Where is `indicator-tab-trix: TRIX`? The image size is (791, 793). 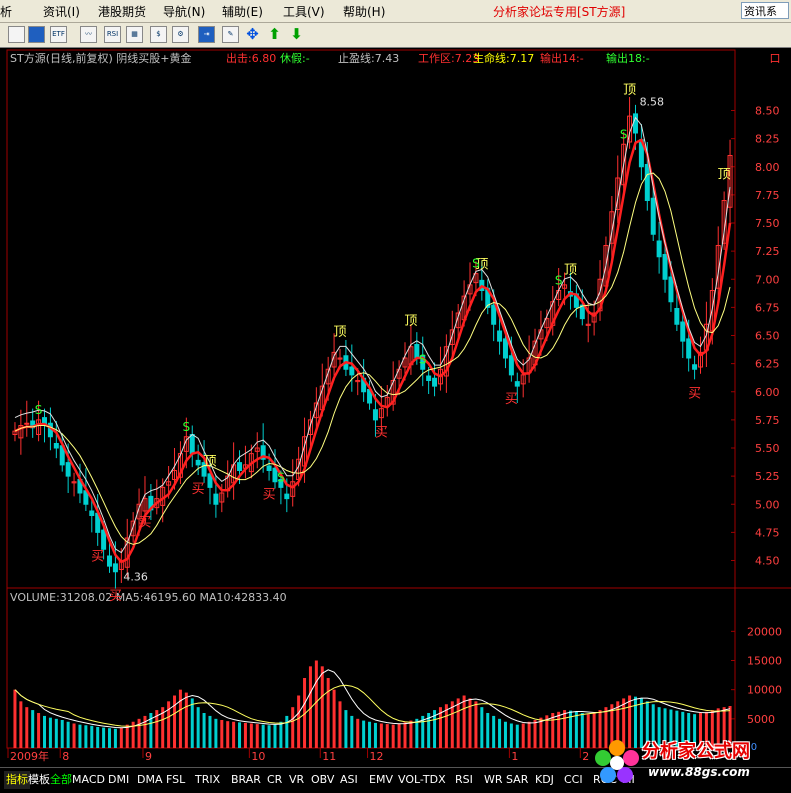 indicator-tab-trix: TRIX is located at coordinates (207, 780).